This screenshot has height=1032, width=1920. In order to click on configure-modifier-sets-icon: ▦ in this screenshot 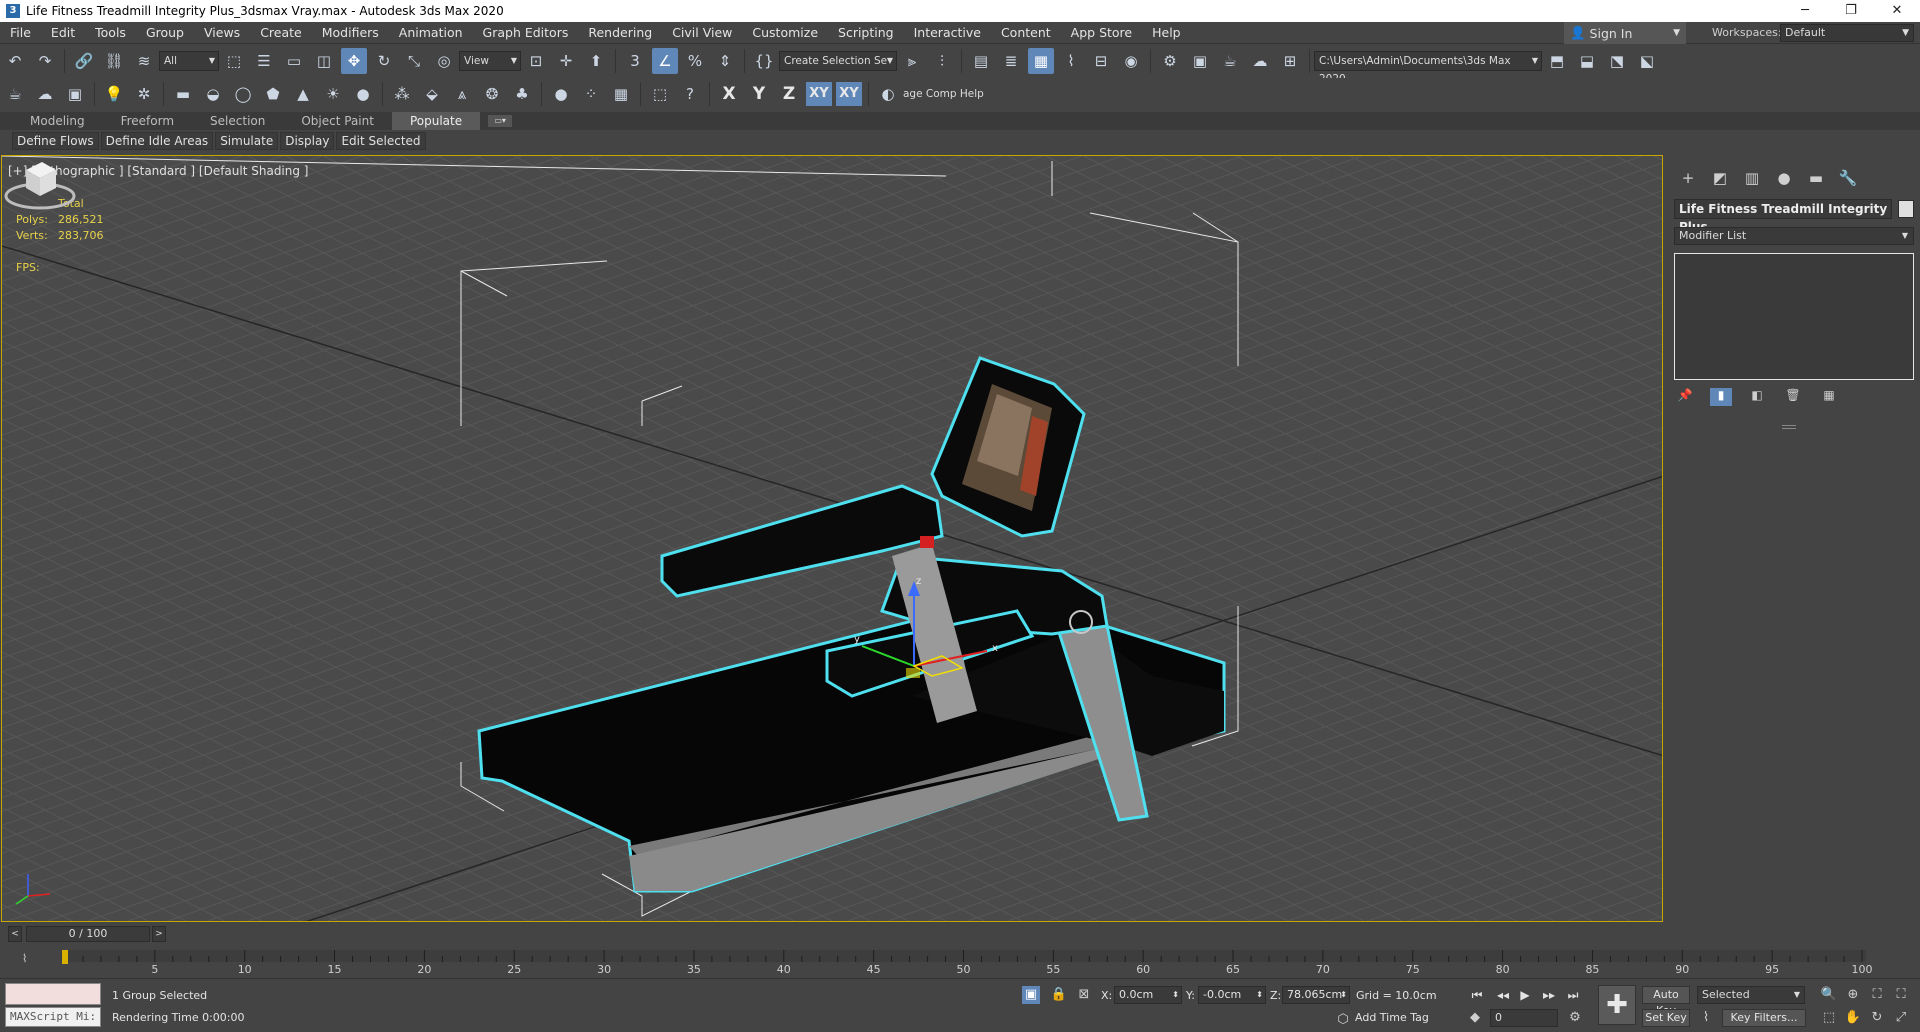, I will do `click(1829, 397)`.